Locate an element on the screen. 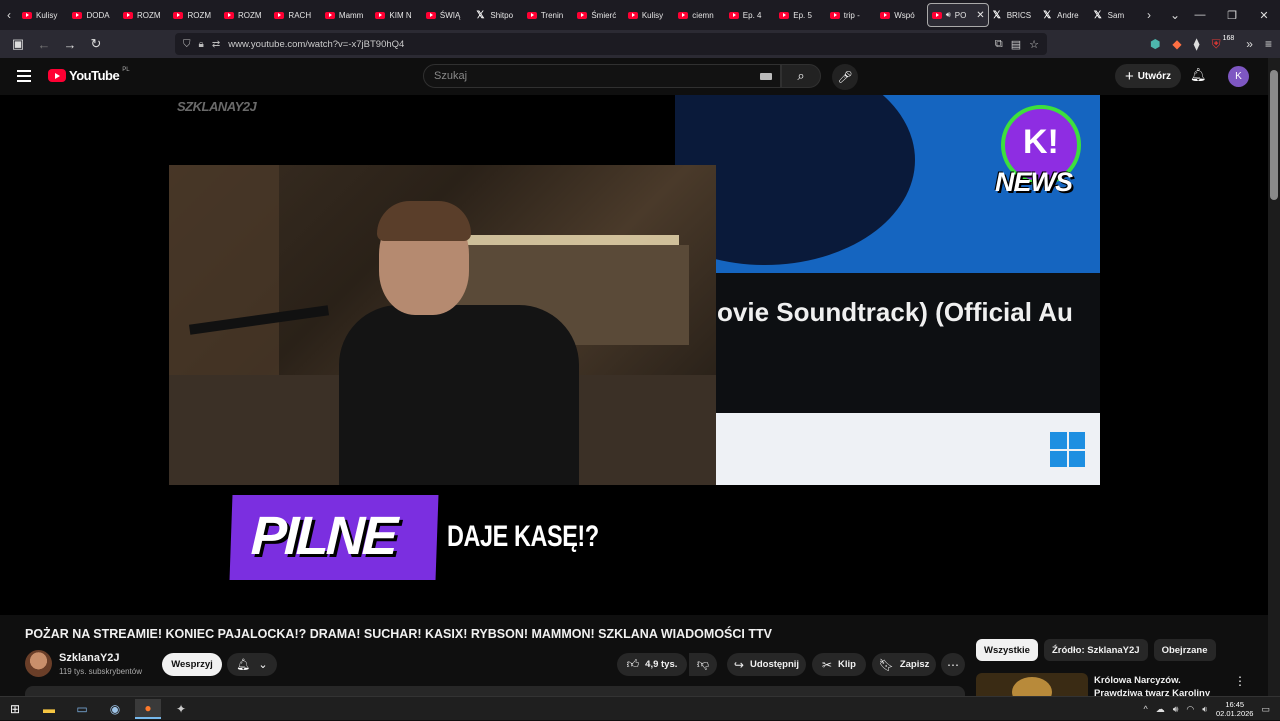 Image resolution: width=1280 pixels, height=721 pixels. tab-label: Wspó is located at coordinates (904, 15).